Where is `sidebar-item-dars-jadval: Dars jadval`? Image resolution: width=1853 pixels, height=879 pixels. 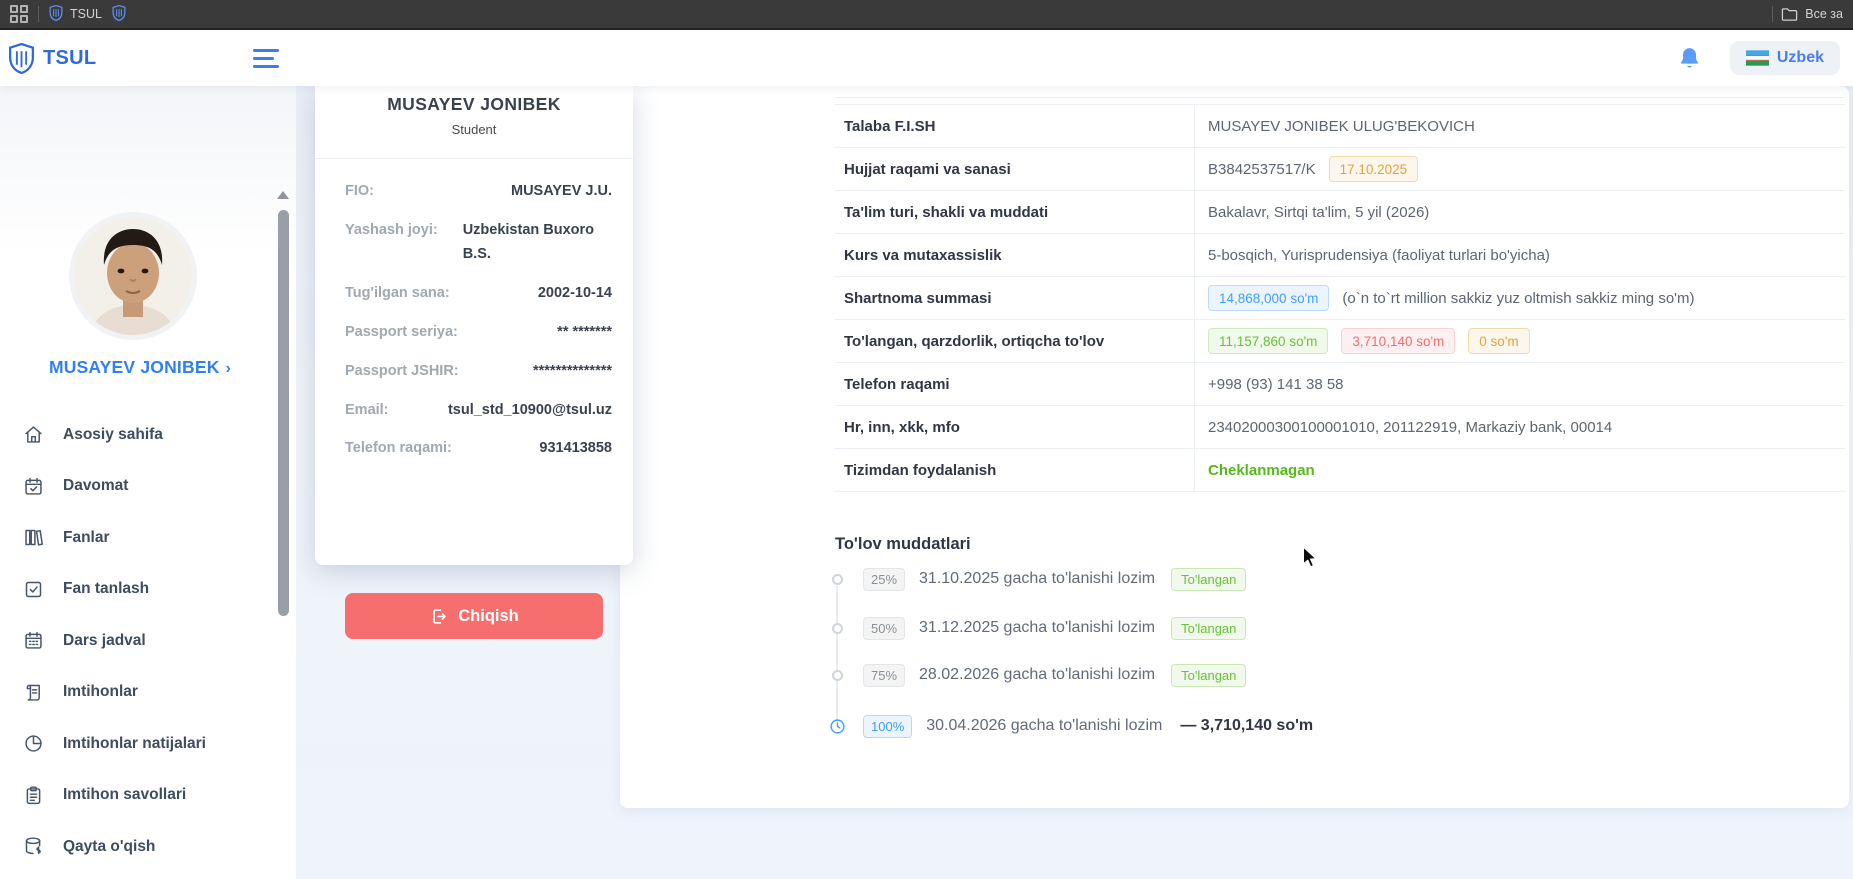 sidebar-item-dars-jadval: Dars jadval is located at coordinates (140, 641).